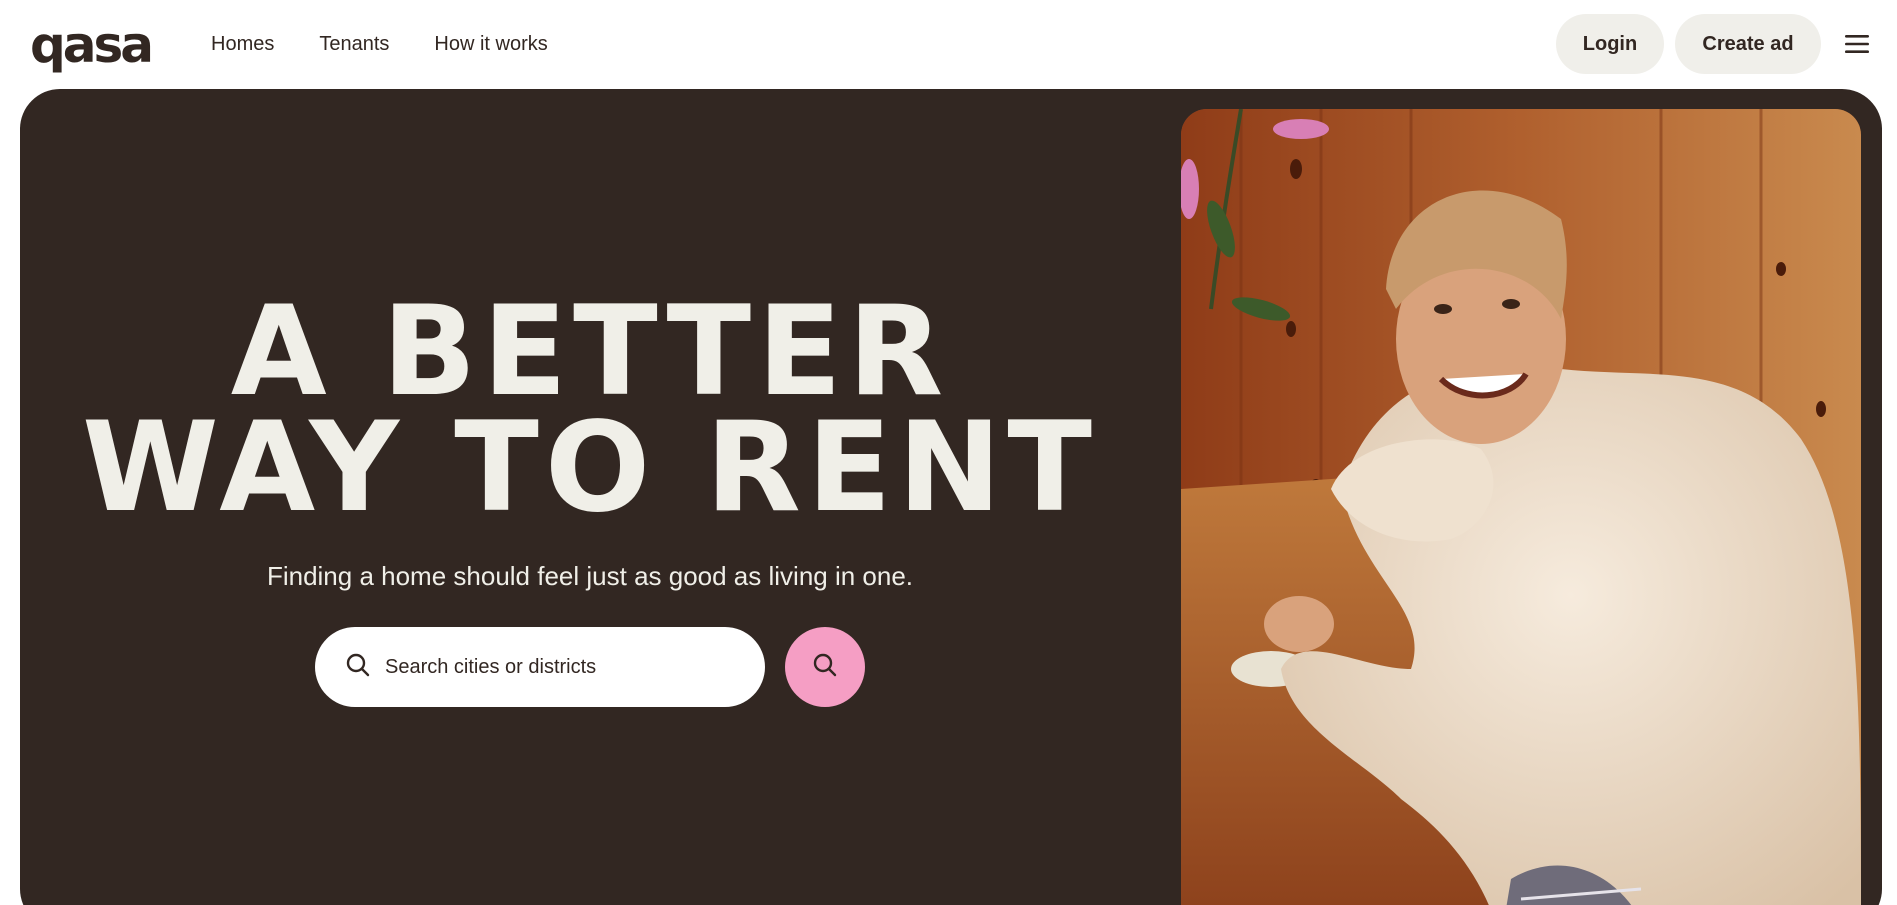 This screenshot has height=905, width=1897. What do you see at coordinates (1748, 44) in the screenshot?
I see `create-ad-button: Create ad` at bounding box center [1748, 44].